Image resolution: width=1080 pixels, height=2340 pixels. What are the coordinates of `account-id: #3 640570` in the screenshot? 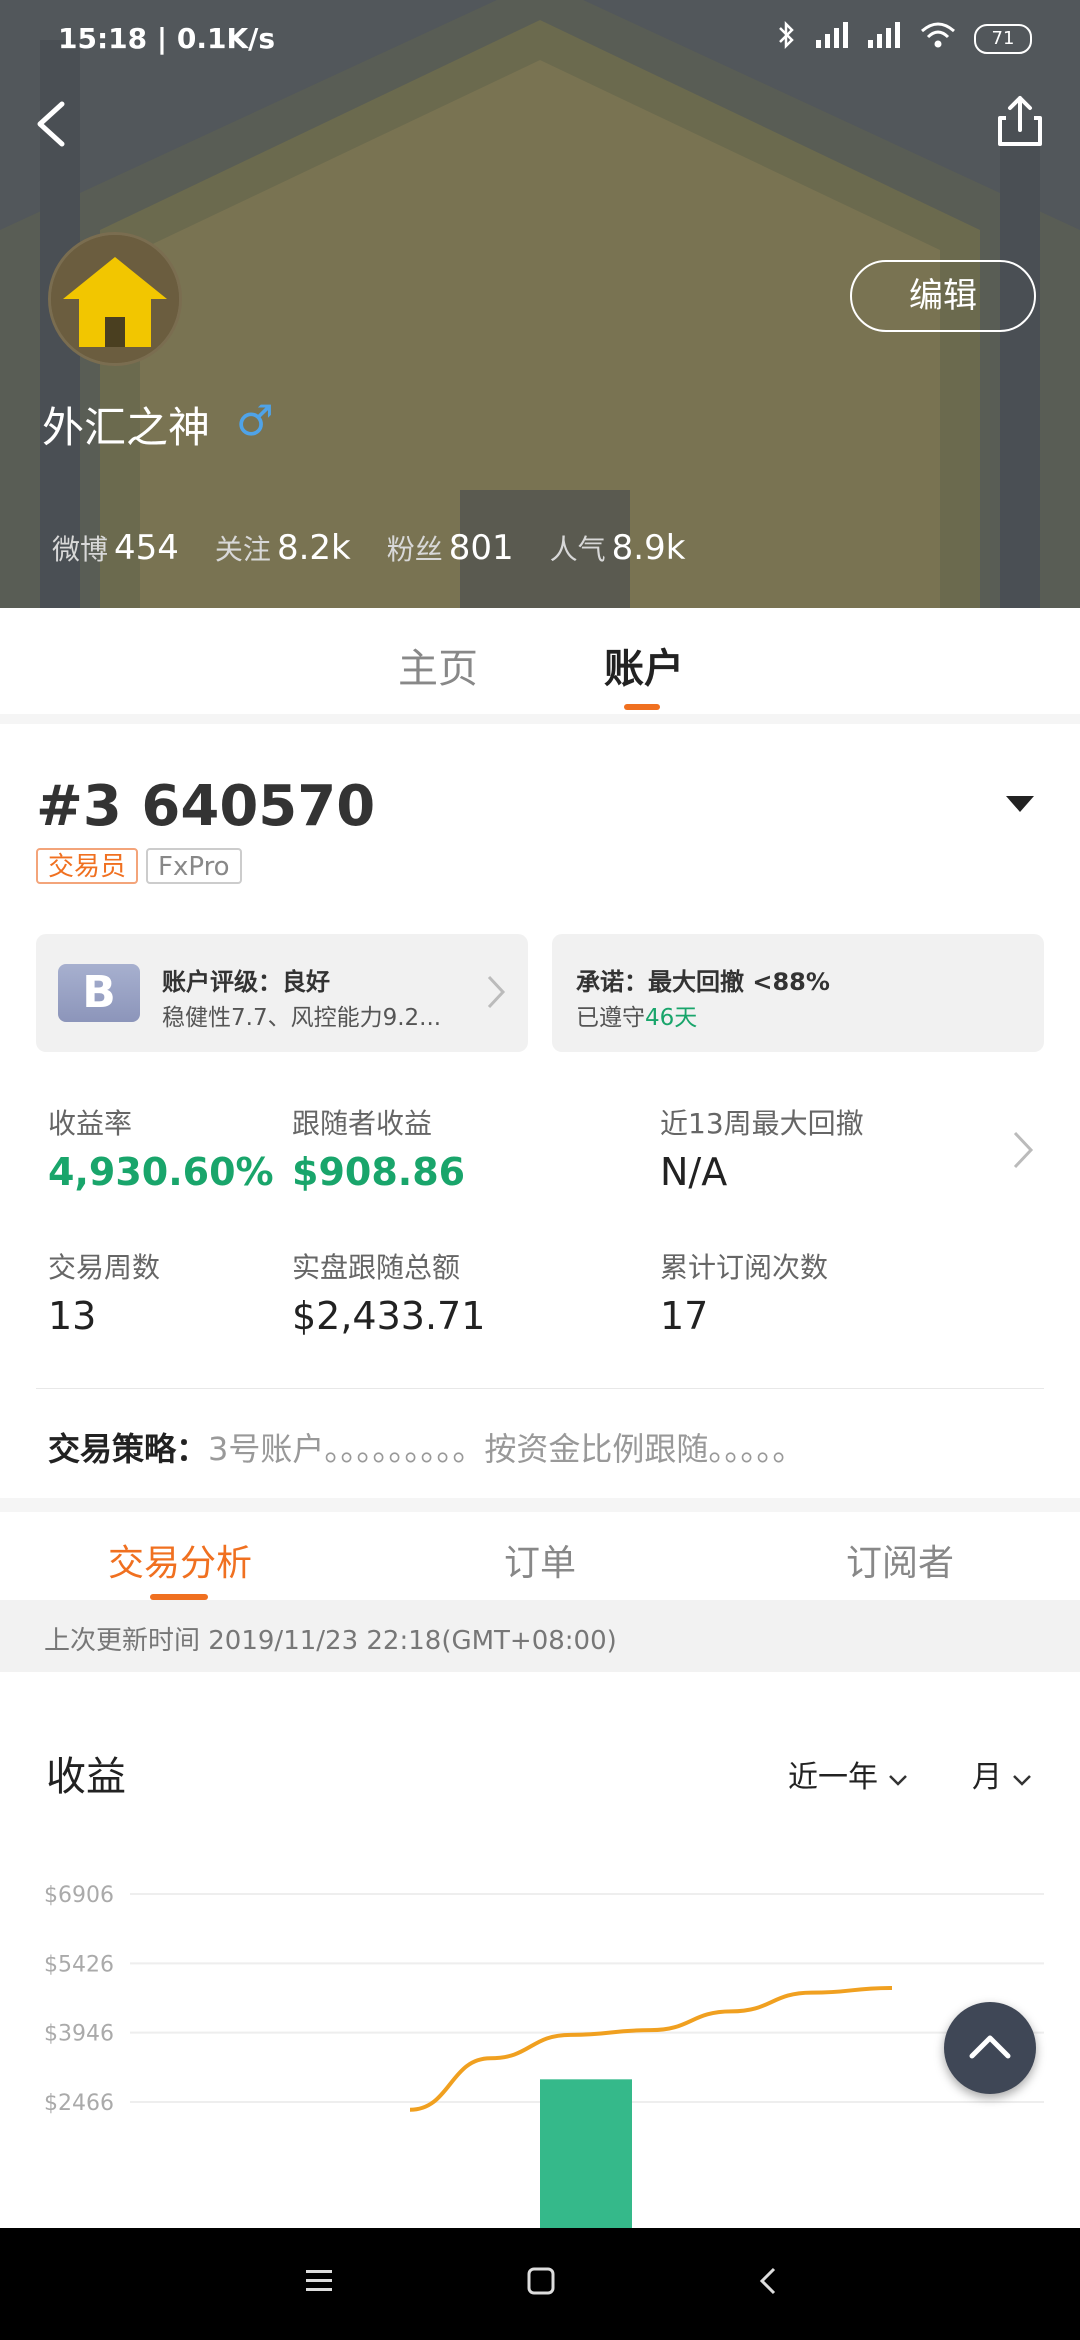 It's located at (206, 806).